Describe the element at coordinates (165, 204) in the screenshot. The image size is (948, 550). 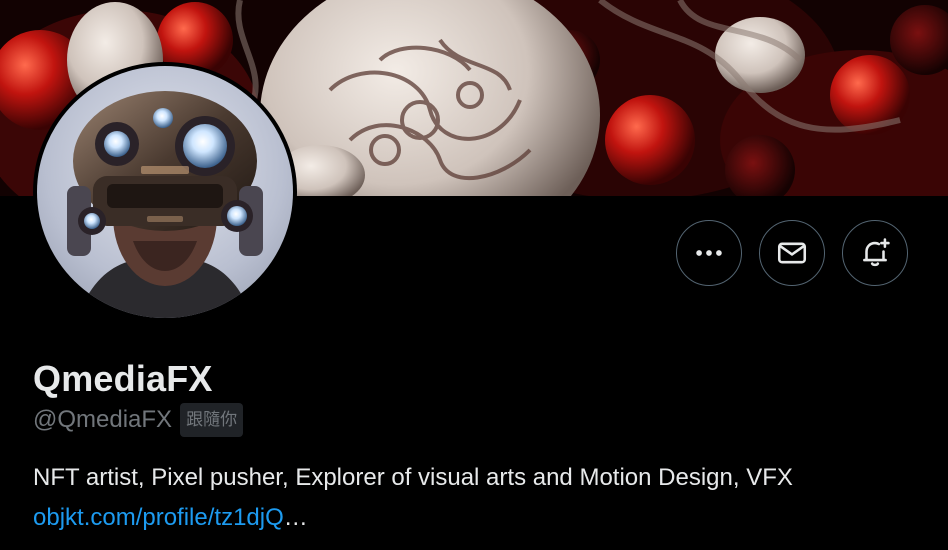
I see `robot-avatar` at that location.